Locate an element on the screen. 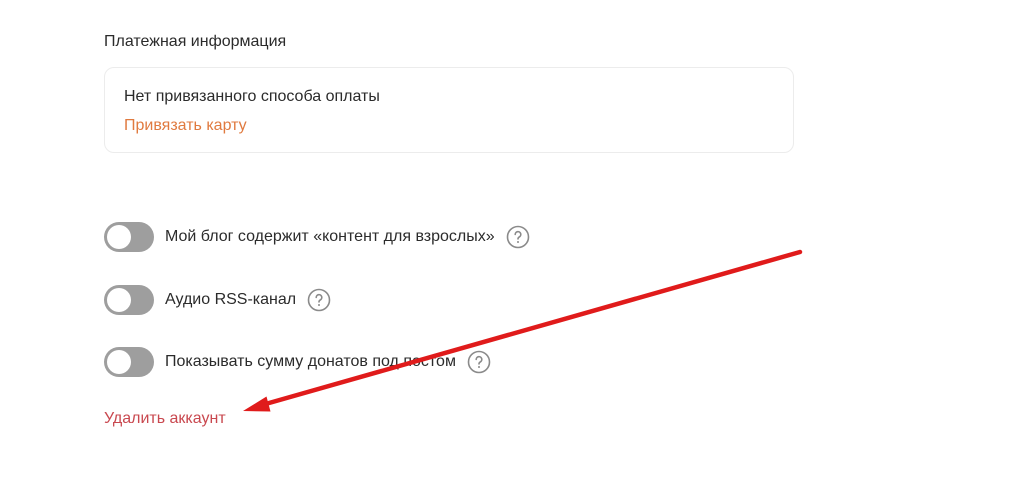  bind-card-link: Привязать карту is located at coordinates (185, 126).